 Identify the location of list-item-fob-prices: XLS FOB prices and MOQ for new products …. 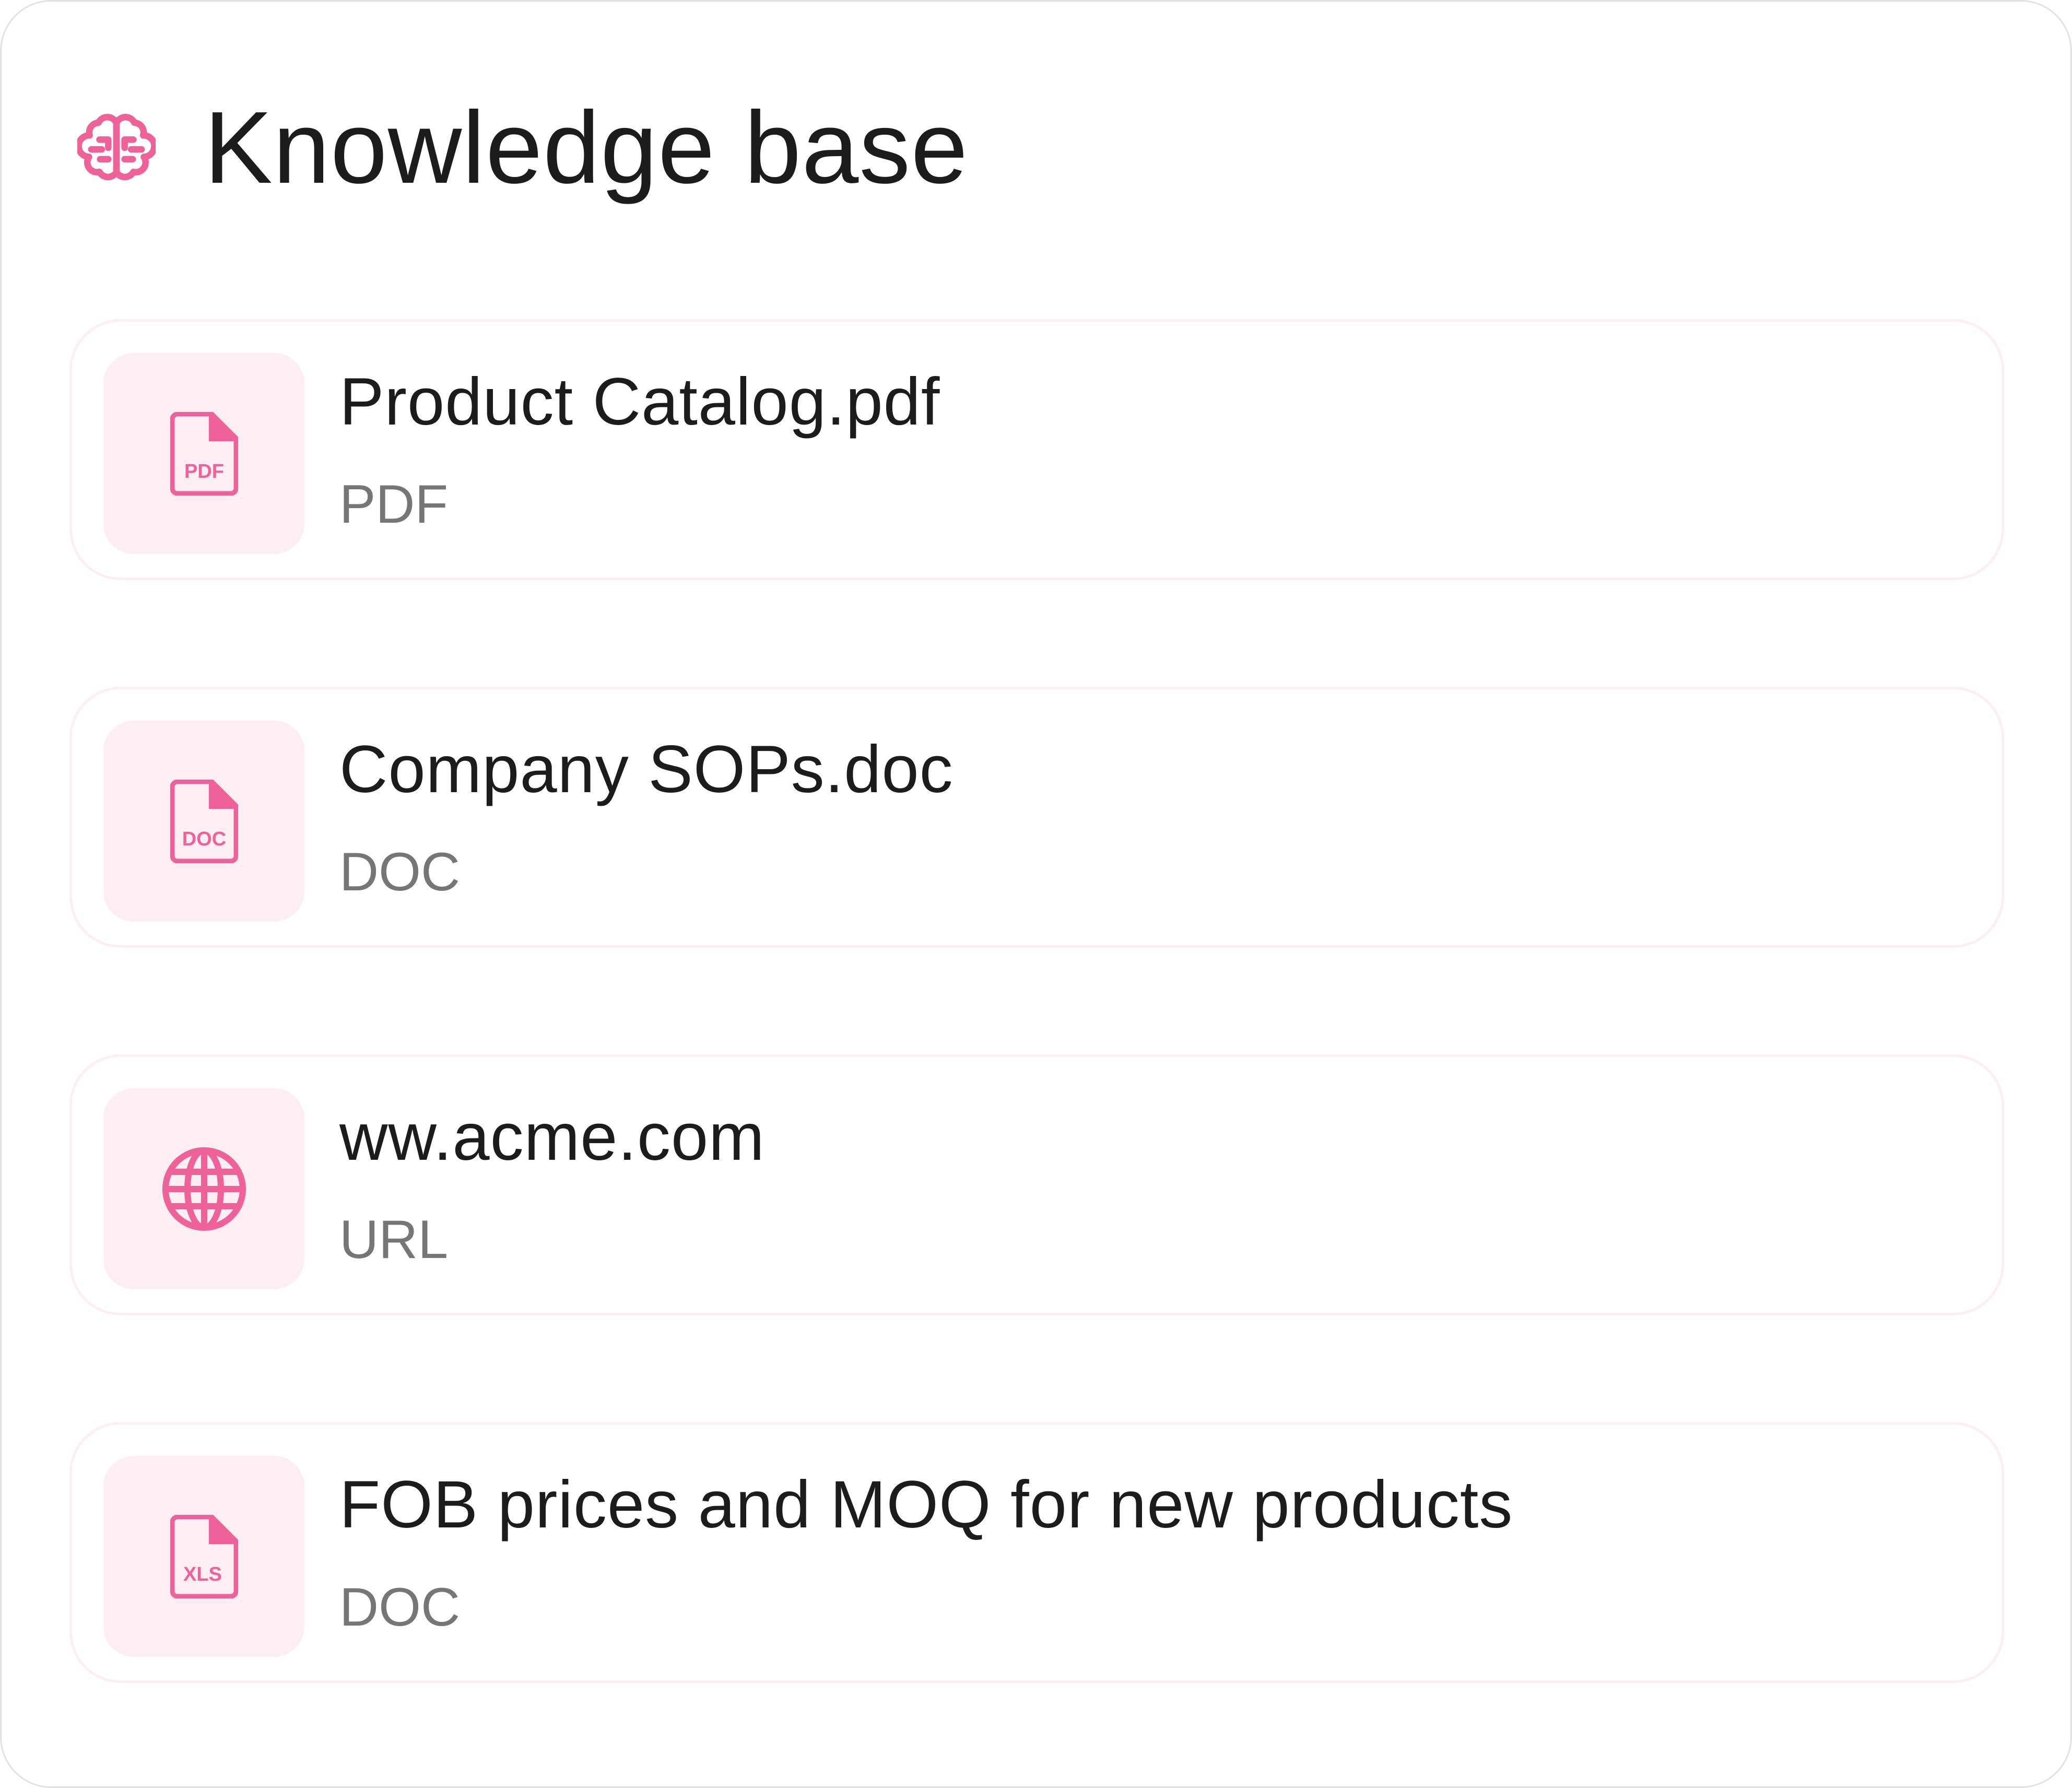
(1036, 1552).